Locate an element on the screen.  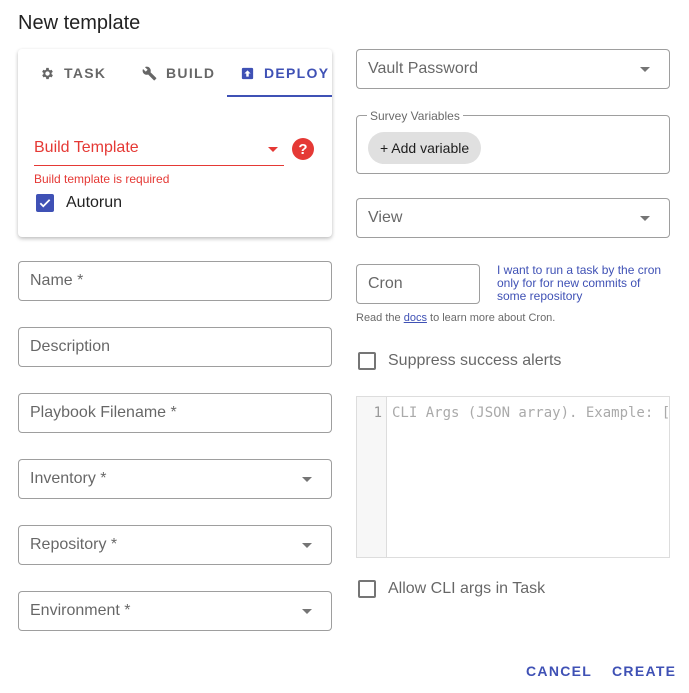
wrench-icon is located at coordinates (149, 73).